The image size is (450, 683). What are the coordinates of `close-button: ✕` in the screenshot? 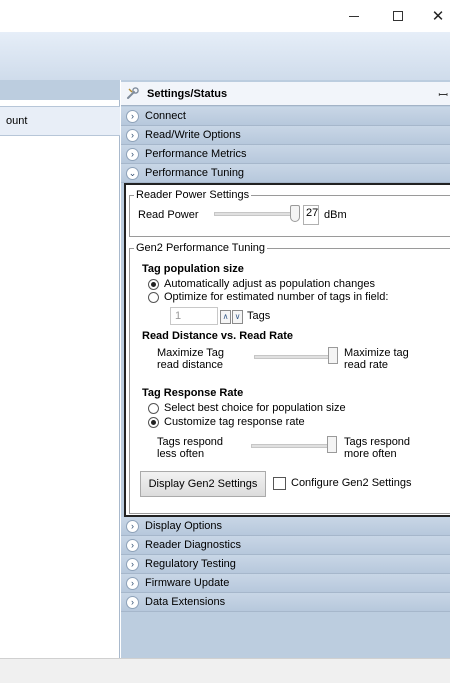 It's located at (435, 16).